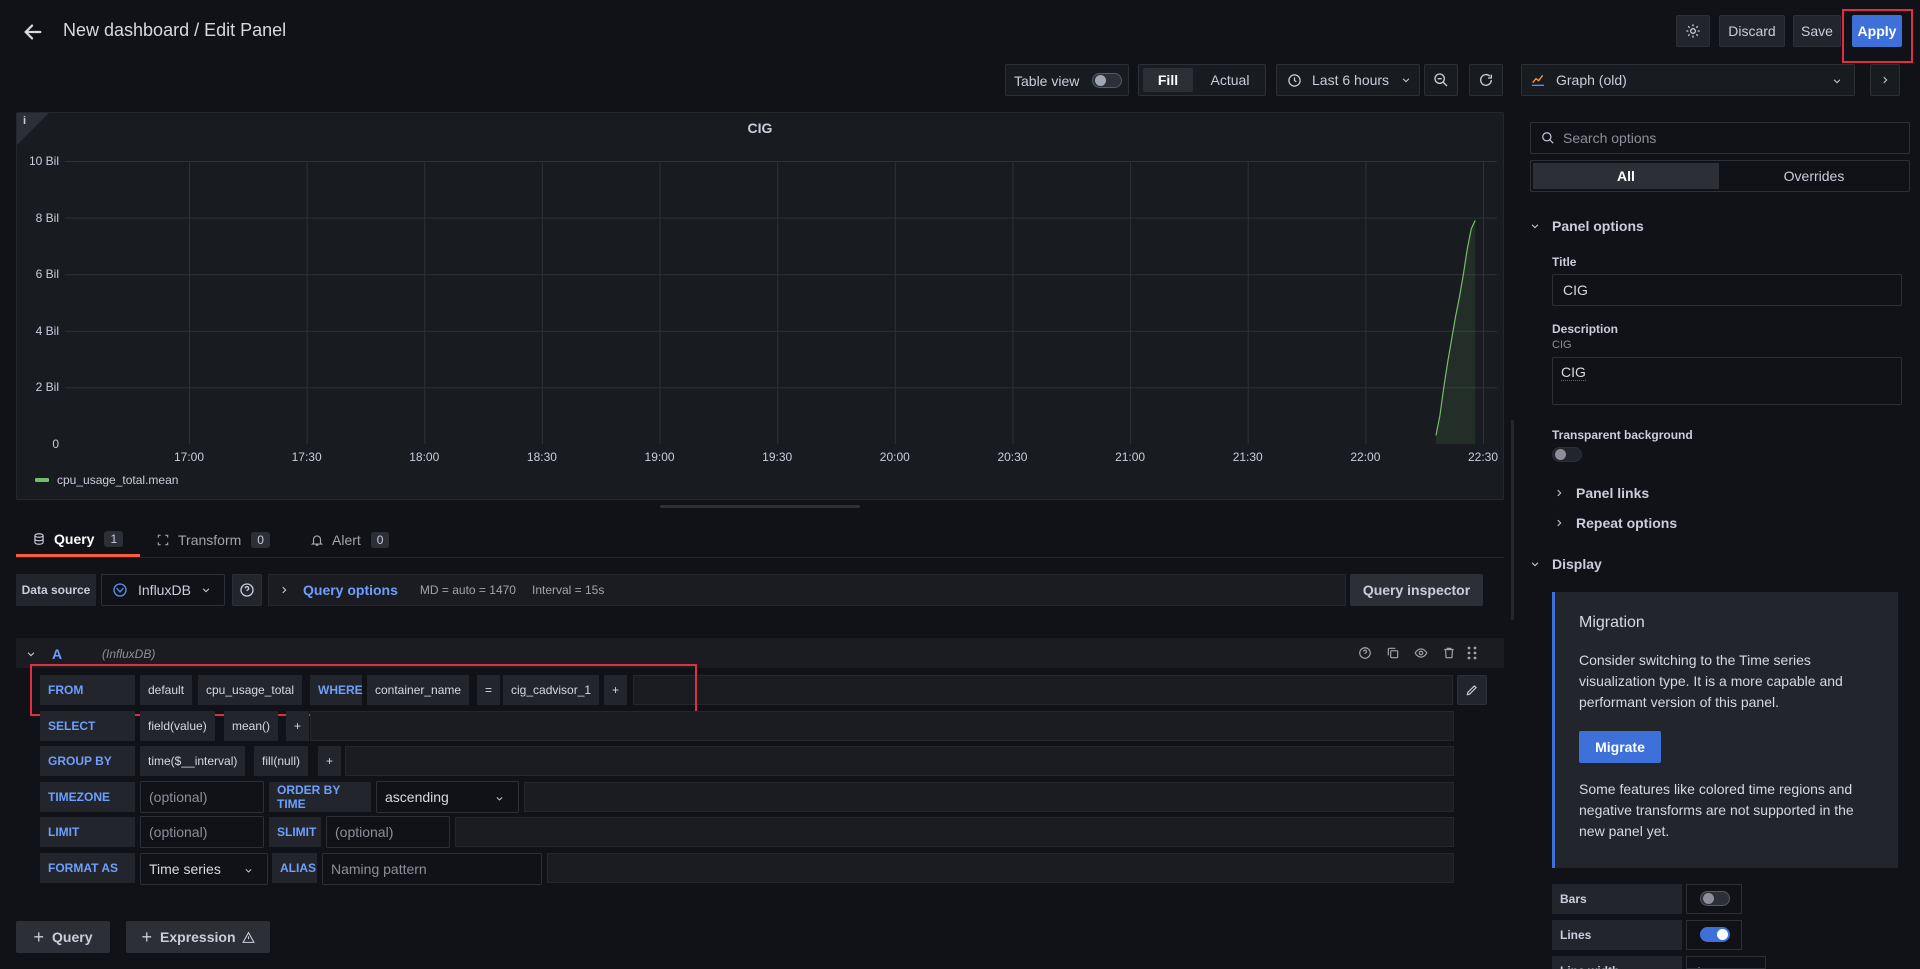 This screenshot has height=969, width=1920. Describe the element at coordinates (193, 761) in the screenshot. I see `groupby-time: time($__interval)` at that location.